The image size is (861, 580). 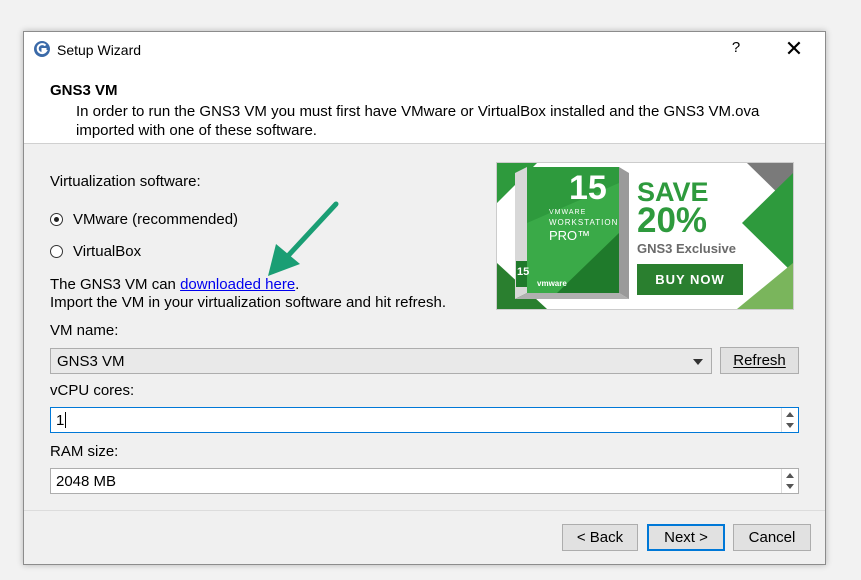 I want to click on download-info: The GNS3 VM can downloaded here., so click(x=174, y=284).